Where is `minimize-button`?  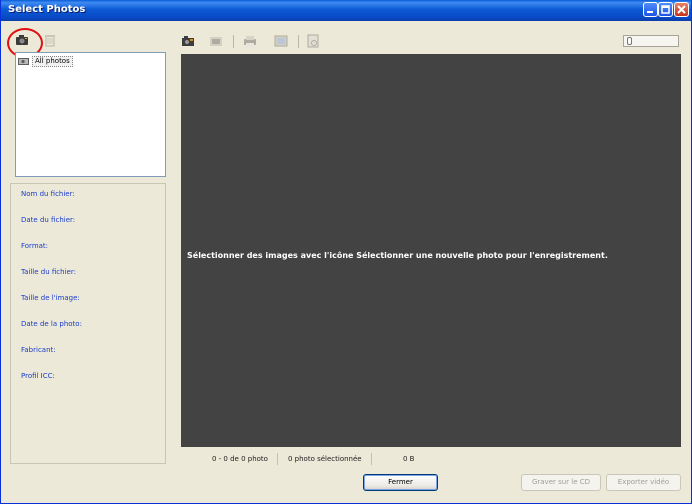
minimize-button is located at coordinates (650, 9).